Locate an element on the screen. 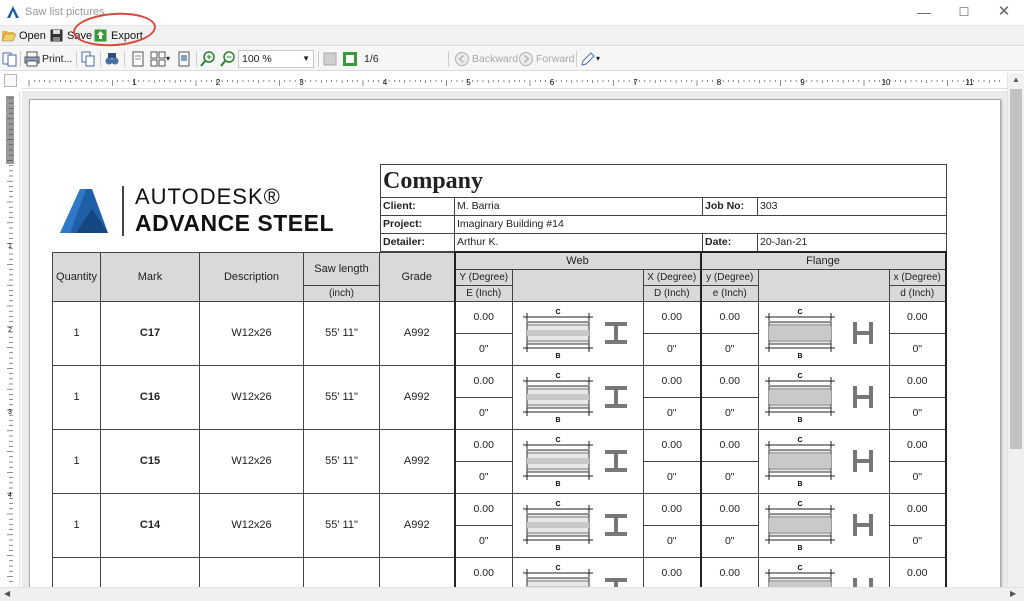 This screenshot has height=601, width=1024. autodesk-a-icon is located at coordinates (84, 211).